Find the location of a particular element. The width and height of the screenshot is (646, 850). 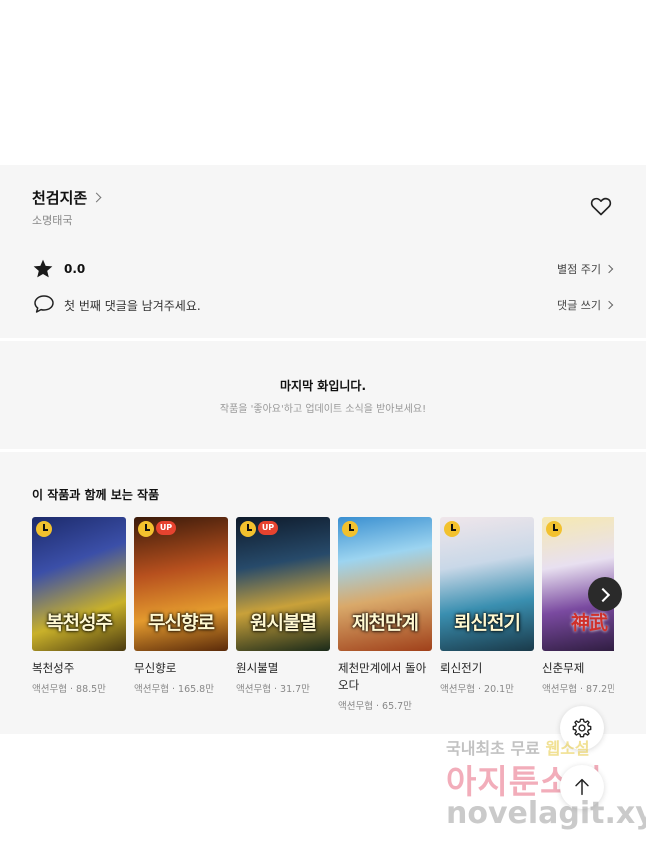

recommendations-heading: 이 작품과 함께 보는 작품 is located at coordinates (96, 495).